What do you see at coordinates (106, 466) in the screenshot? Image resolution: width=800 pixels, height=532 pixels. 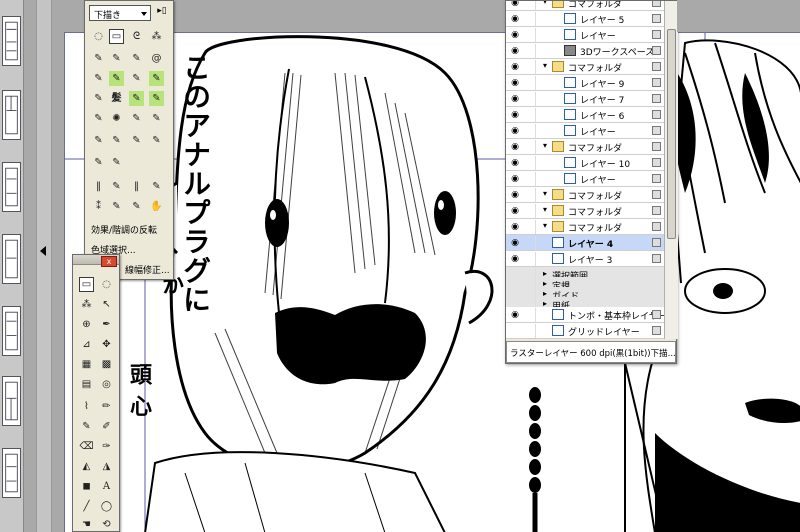 I see `shape-icon: ◮` at bounding box center [106, 466].